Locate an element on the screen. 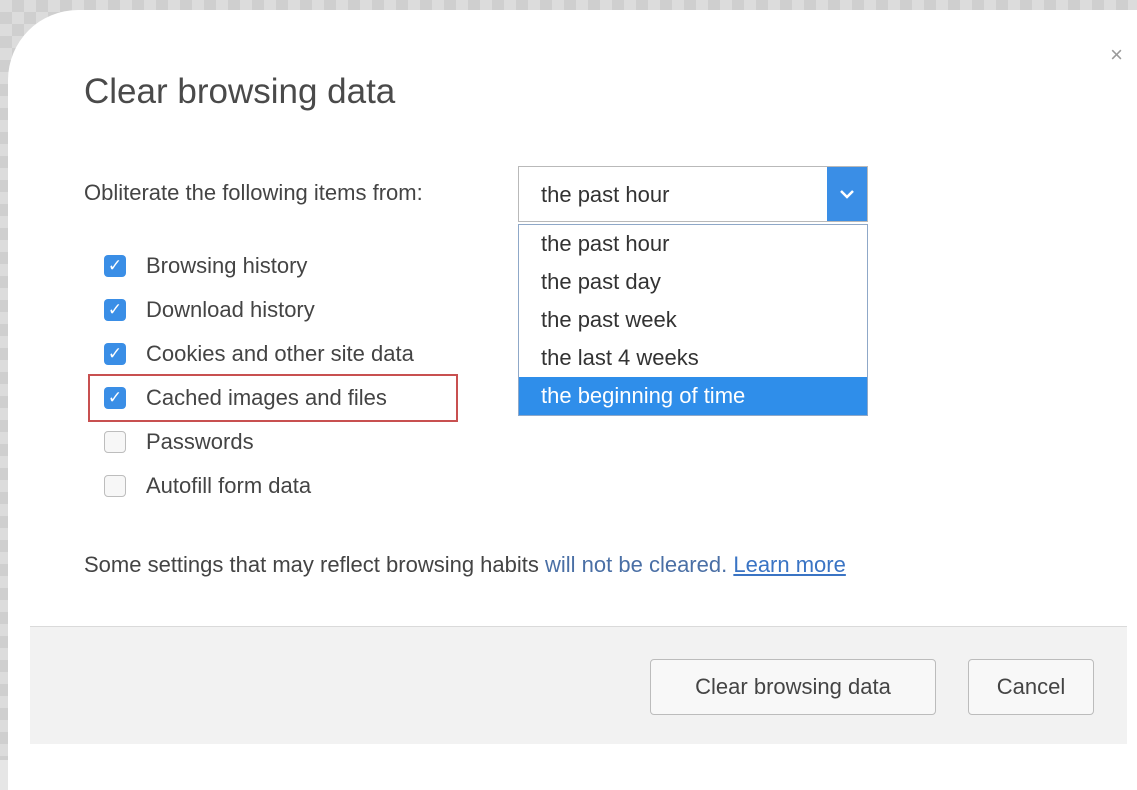  clear-browsing-data-button: Clear browsing data is located at coordinates (793, 687).